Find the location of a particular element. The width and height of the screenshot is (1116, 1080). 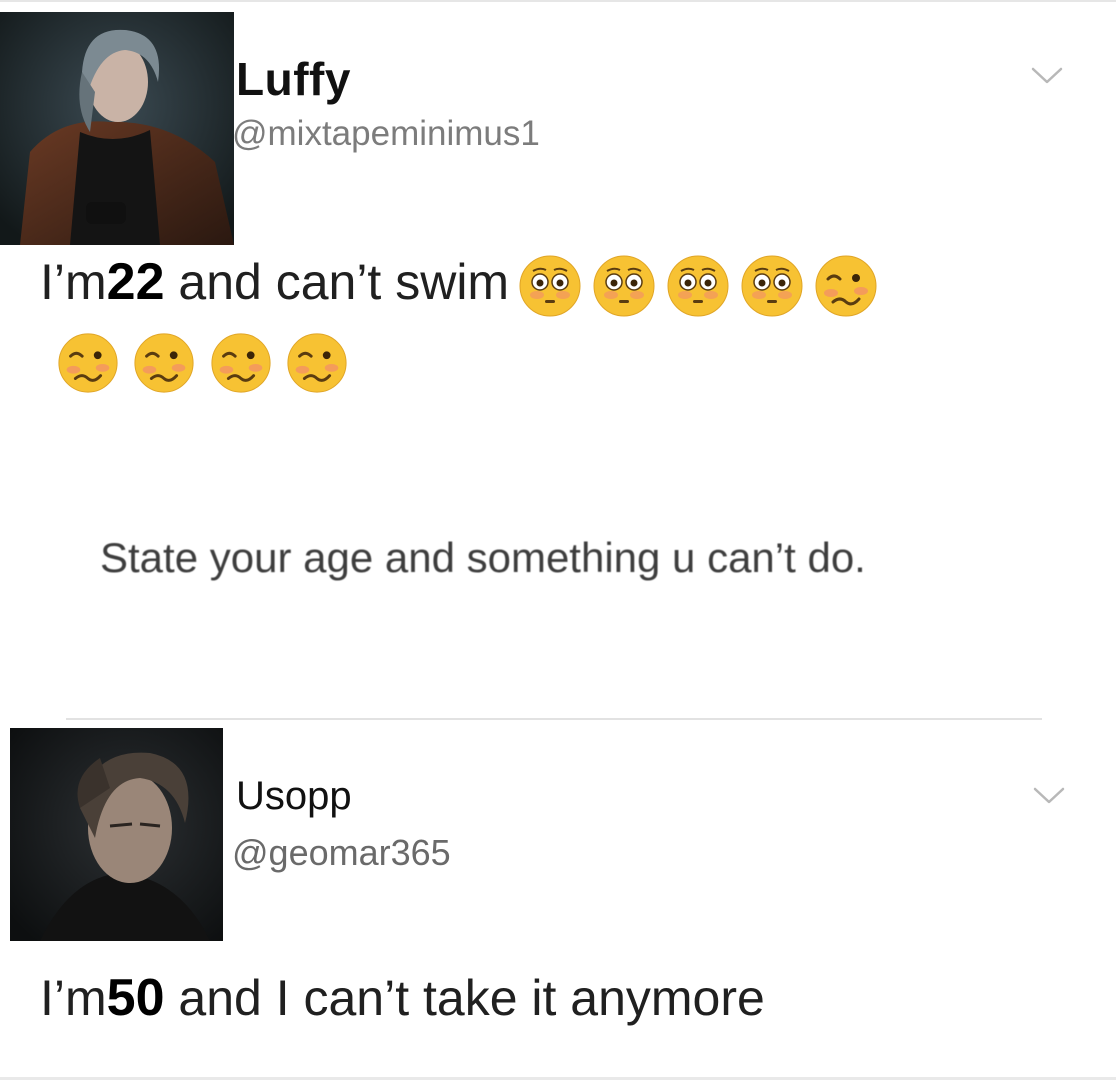

user-handle: @mixtapeminimus1 is located at coordinates (386, 134).